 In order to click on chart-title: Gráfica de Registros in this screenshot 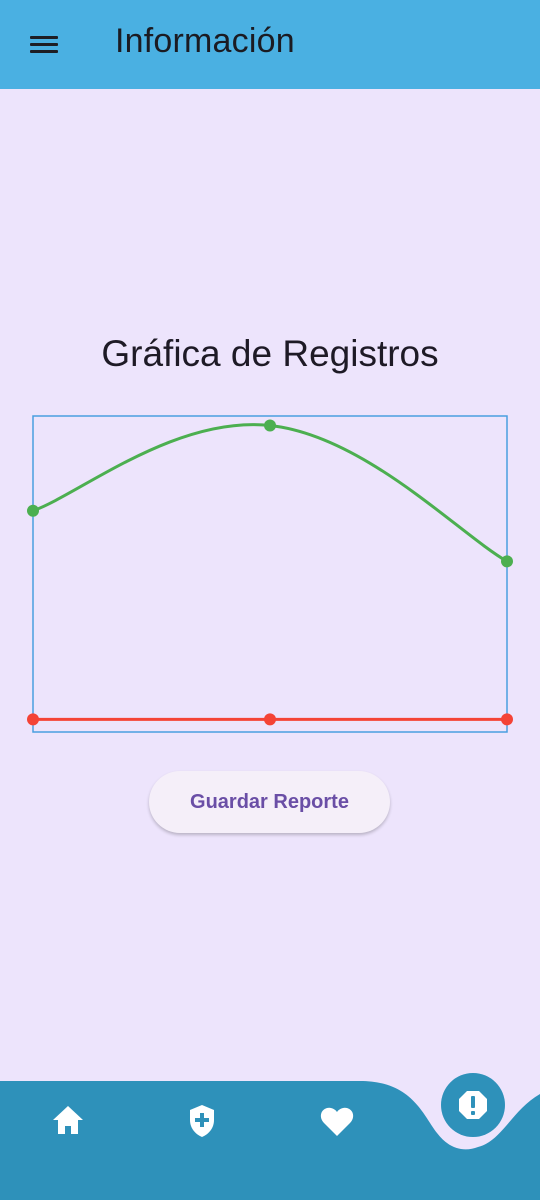, I will do `click(270, 353)`.